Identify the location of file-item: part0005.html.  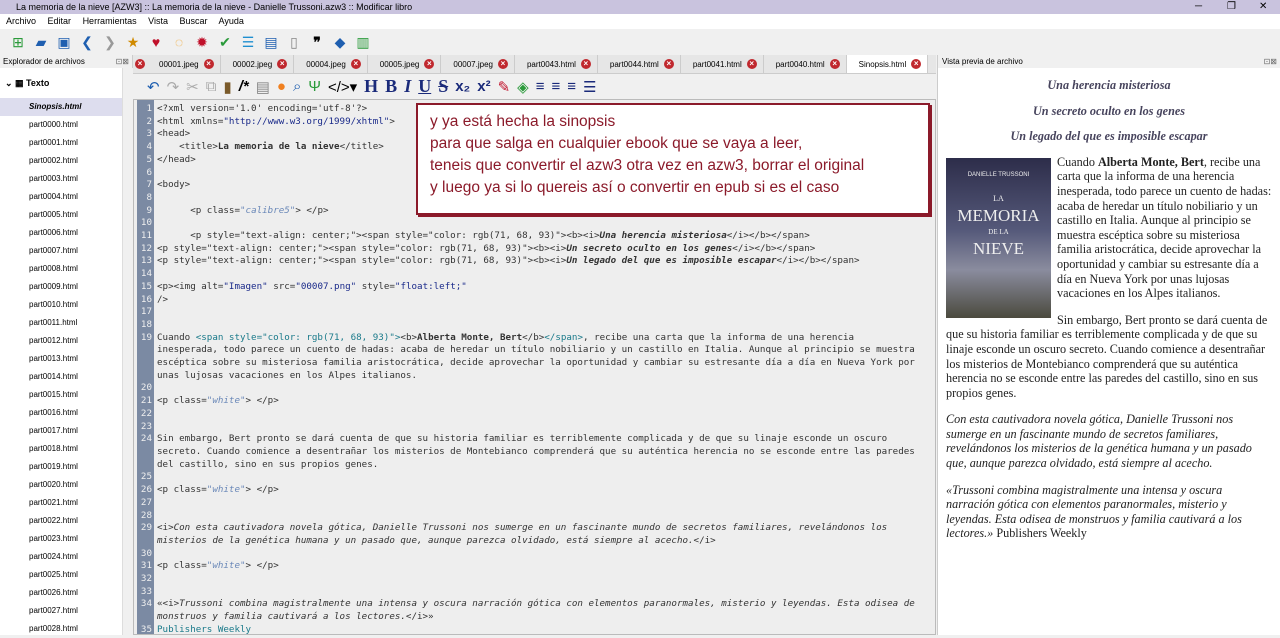
(61, 215).